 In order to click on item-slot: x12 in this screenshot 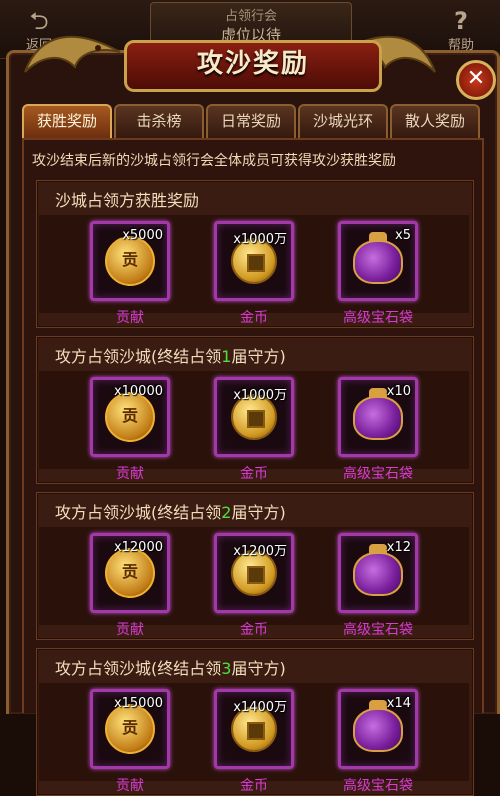, I will do `click(378, 573)`.